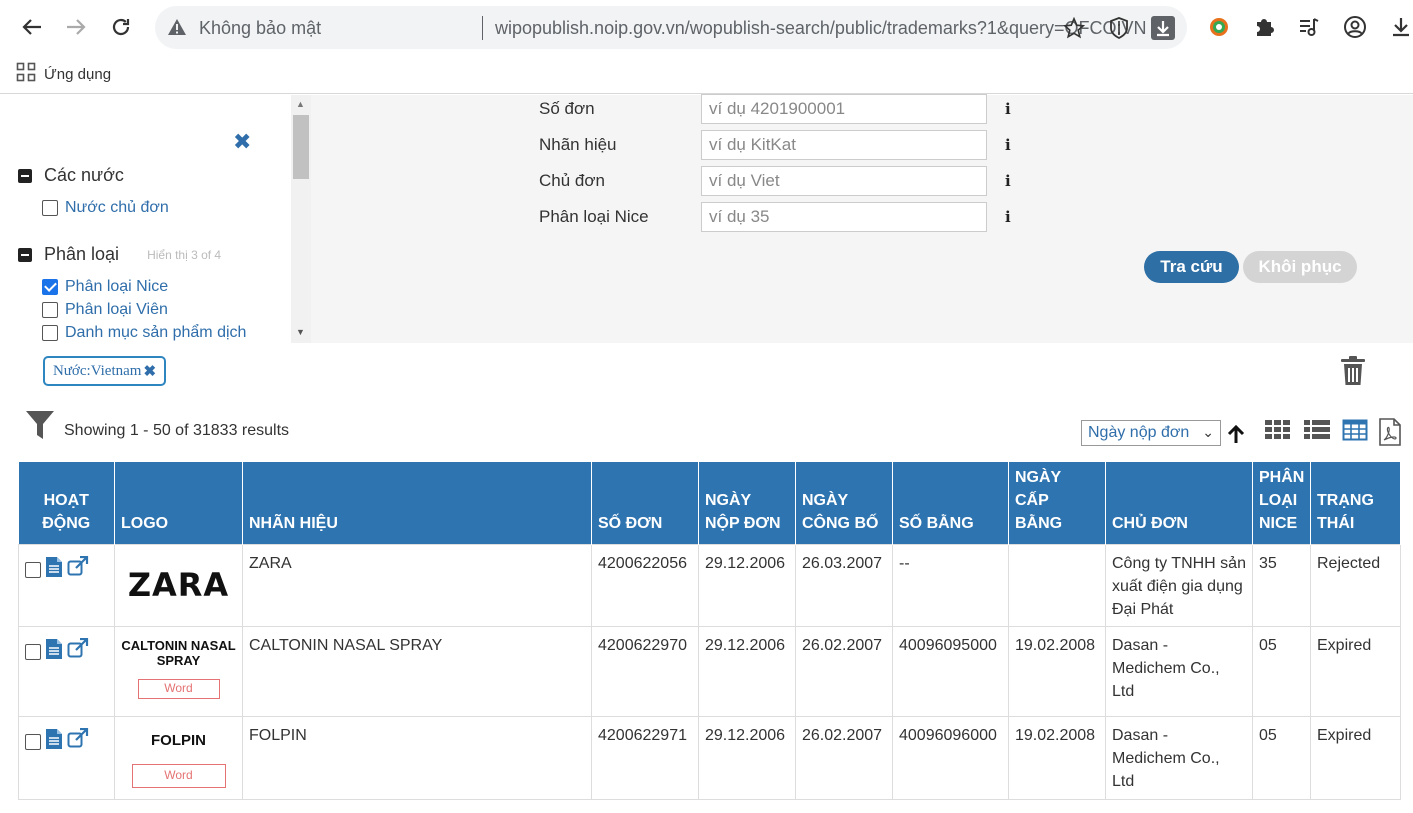 The width and height of the screenshot is (1413, 813). I want to click on trademark-logo: ZARA, so click(178, 580).